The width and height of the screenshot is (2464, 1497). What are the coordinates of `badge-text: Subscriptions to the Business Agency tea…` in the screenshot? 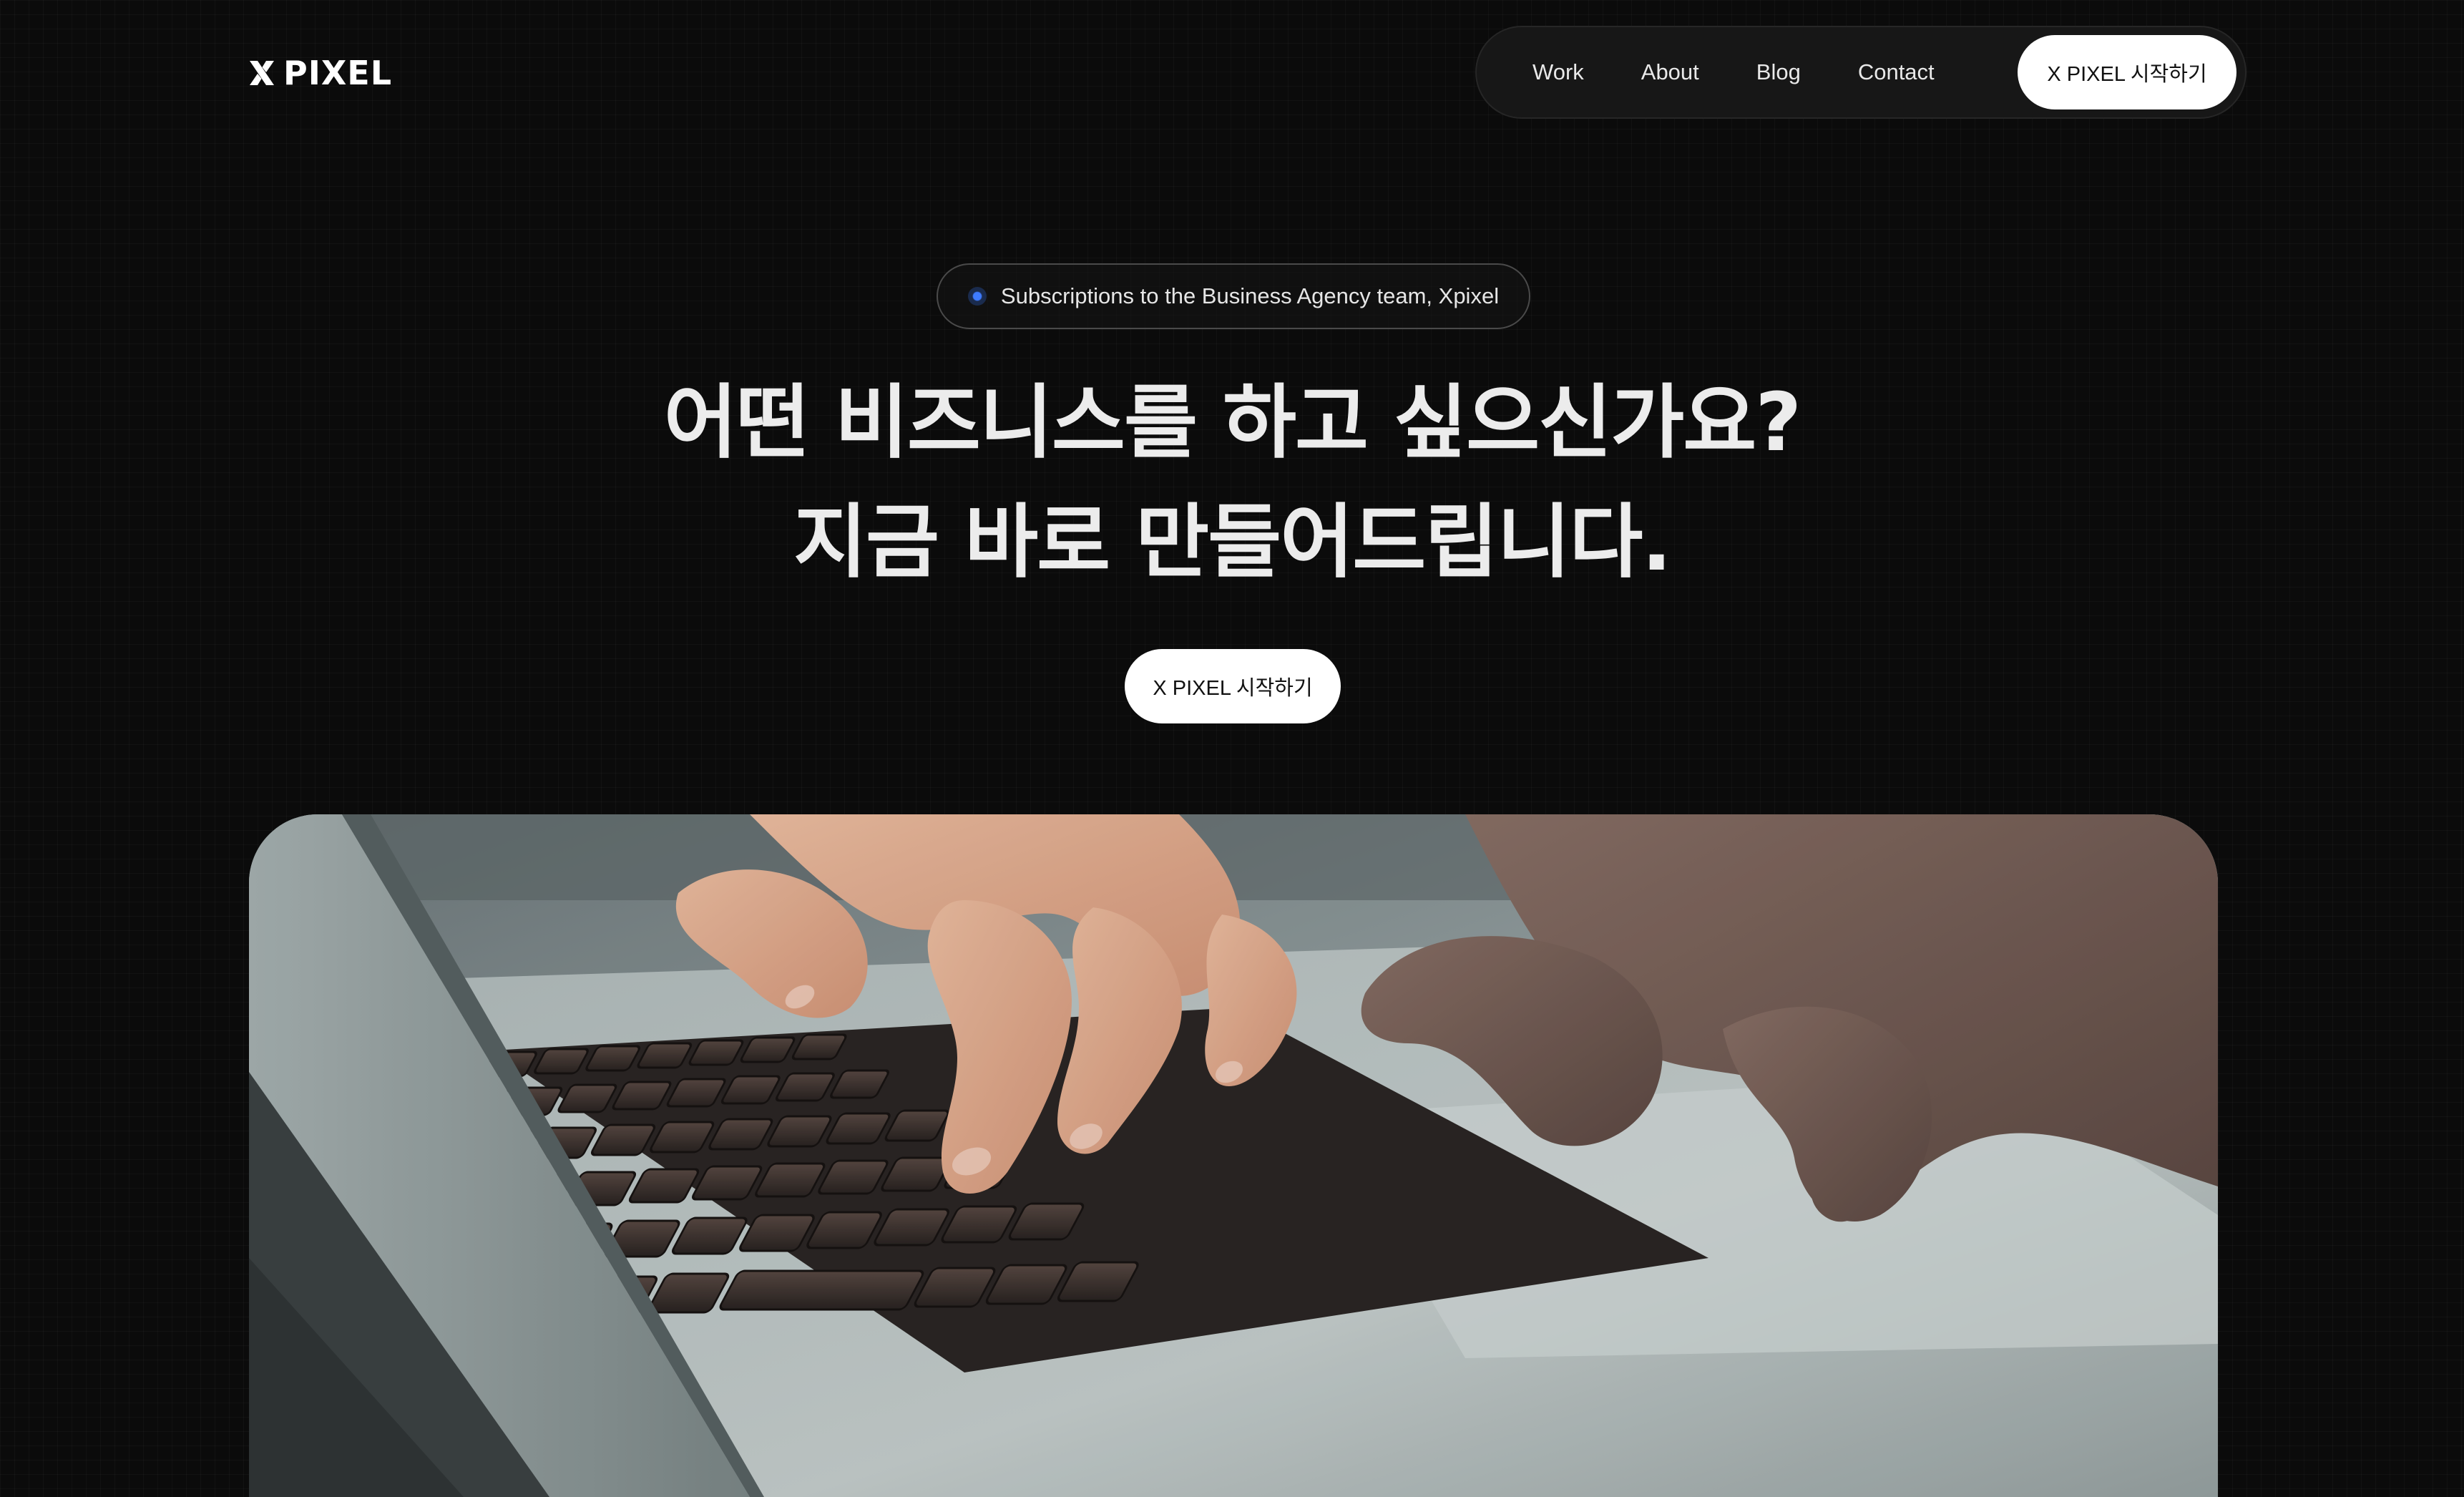 It's located at (1250, 295).